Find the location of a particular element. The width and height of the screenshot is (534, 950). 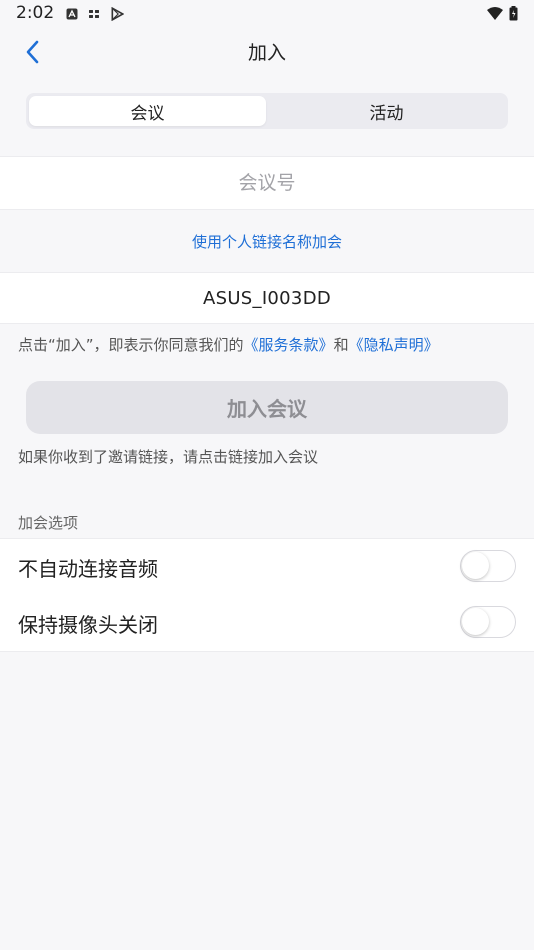

privacy-statement-link: 《隐私声明》 is located at coordinates (394, 345).